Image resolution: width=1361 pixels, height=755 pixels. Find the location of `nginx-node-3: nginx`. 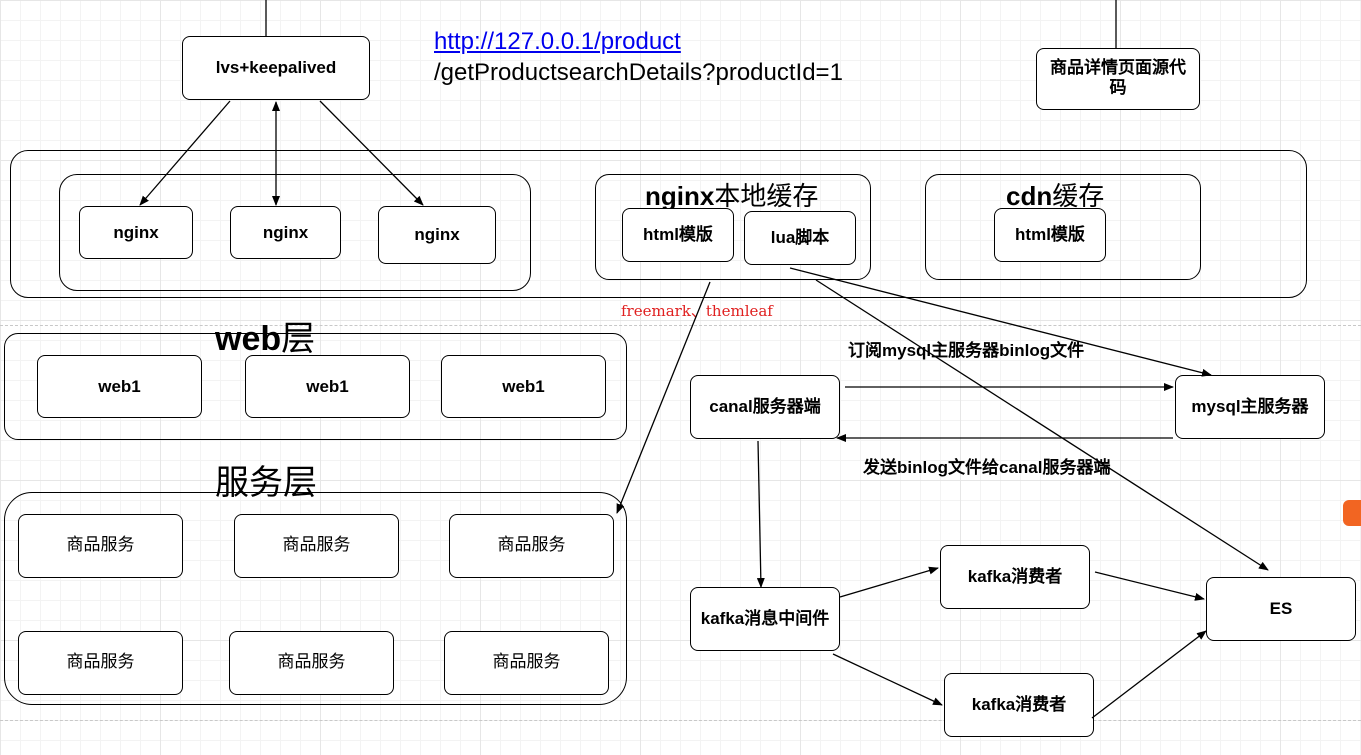

nginx-node-3: nginx is located at coordinates (437, 235).